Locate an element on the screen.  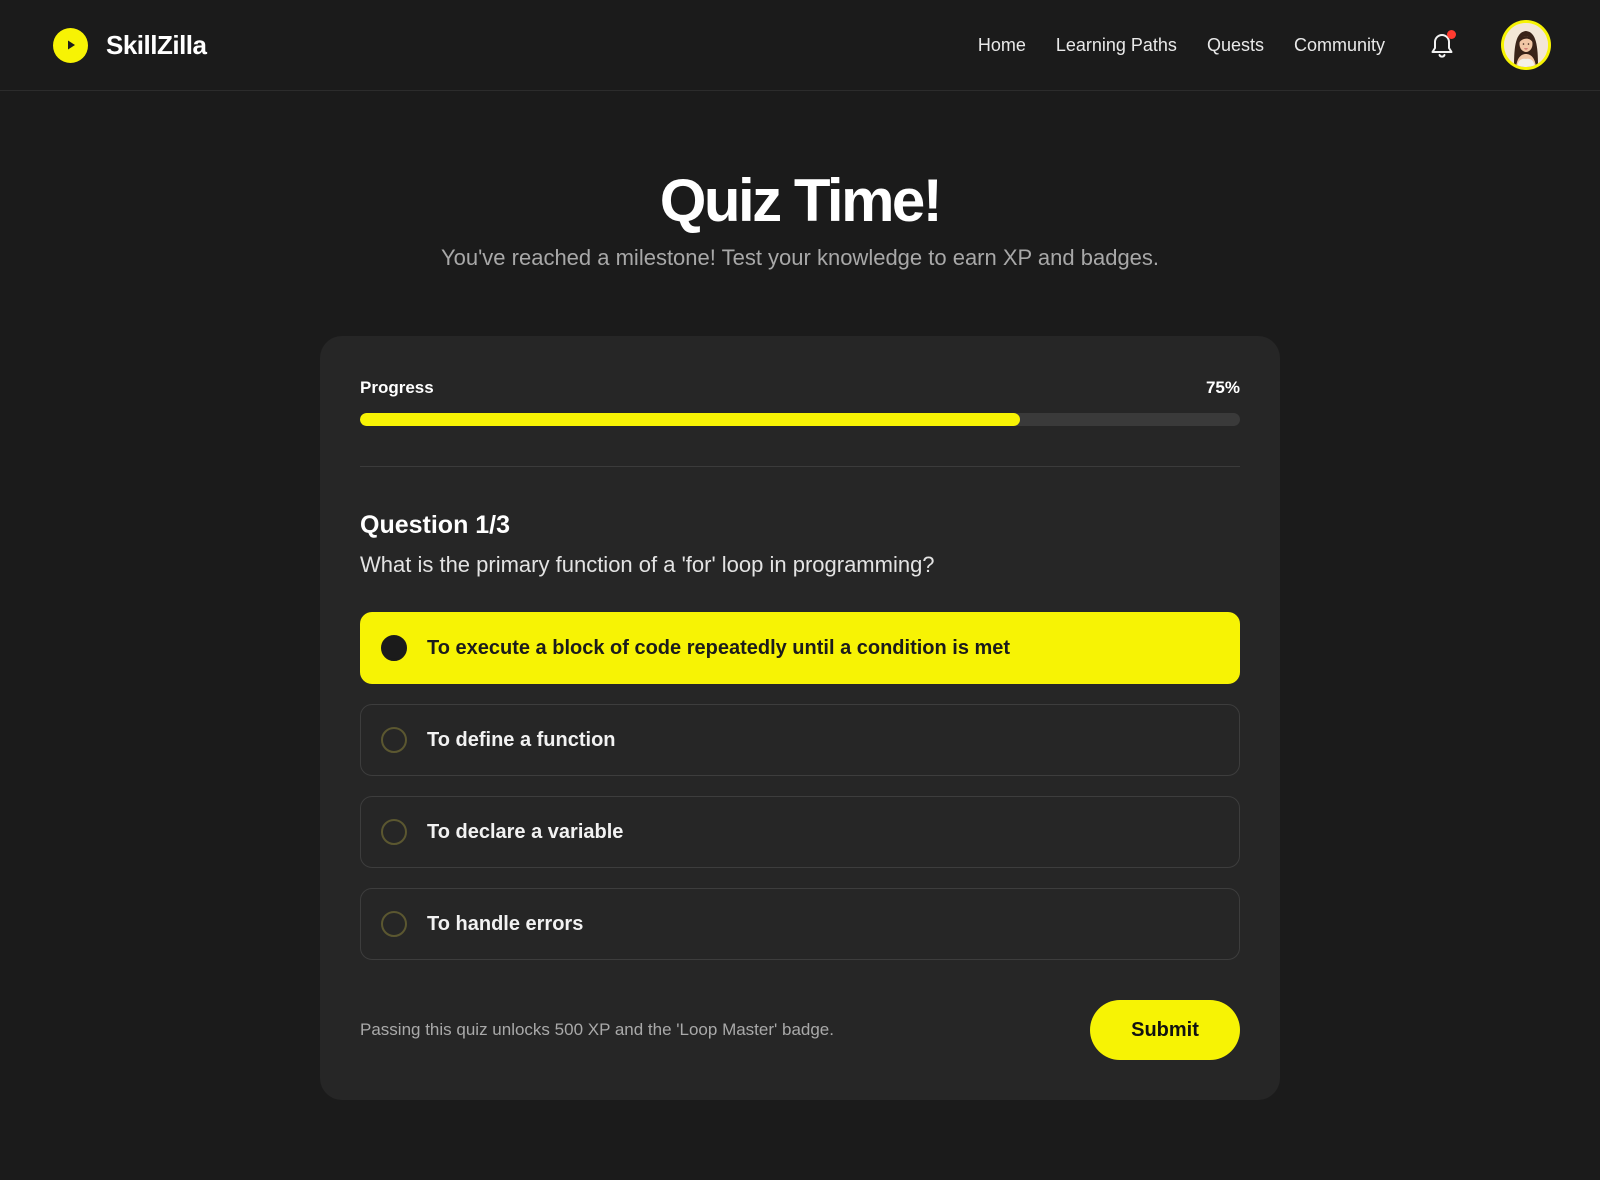
answer-option-label: To define a function is located at coordinates (521, 739).